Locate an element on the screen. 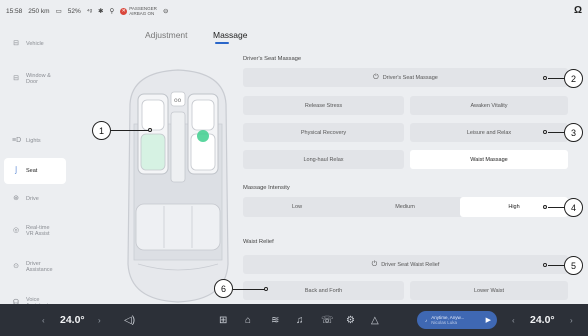 The image size is (588, 336). temp-left-value: 24.0° is located at coordinates (72, 320).